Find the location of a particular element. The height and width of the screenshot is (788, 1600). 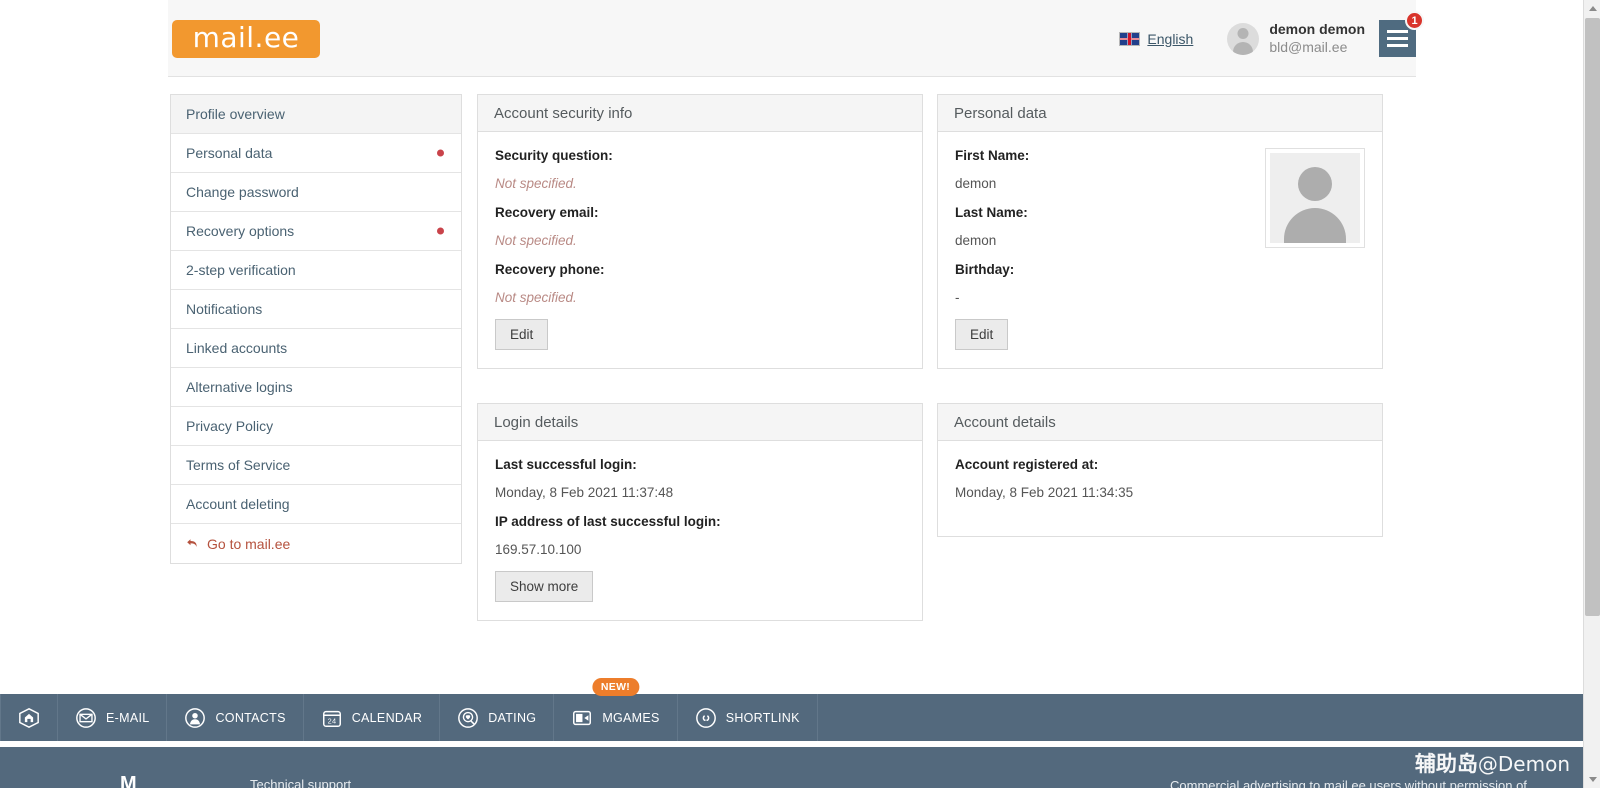

user-name: demon demon is located at coordinates (1317, 29).